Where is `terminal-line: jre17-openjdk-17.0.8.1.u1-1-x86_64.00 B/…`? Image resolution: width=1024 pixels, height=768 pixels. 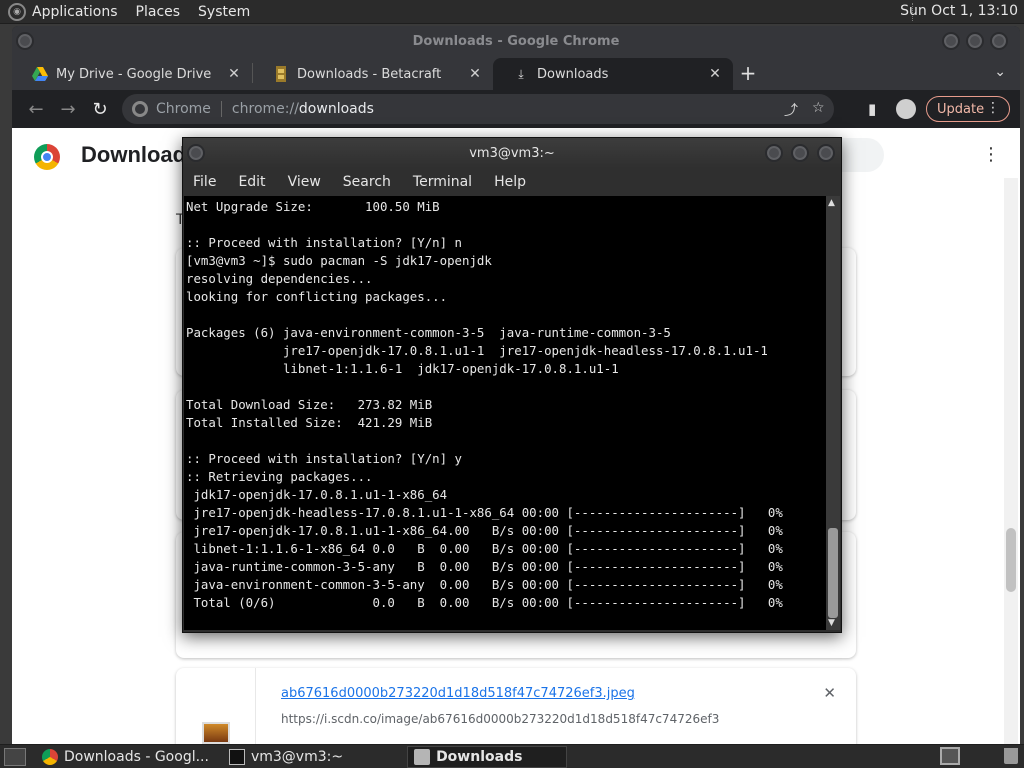 terminal-line: jre17-openjdk-17.0.8.1.u1-1-x86_64.00 B/… is located at coordinates (484, 530).